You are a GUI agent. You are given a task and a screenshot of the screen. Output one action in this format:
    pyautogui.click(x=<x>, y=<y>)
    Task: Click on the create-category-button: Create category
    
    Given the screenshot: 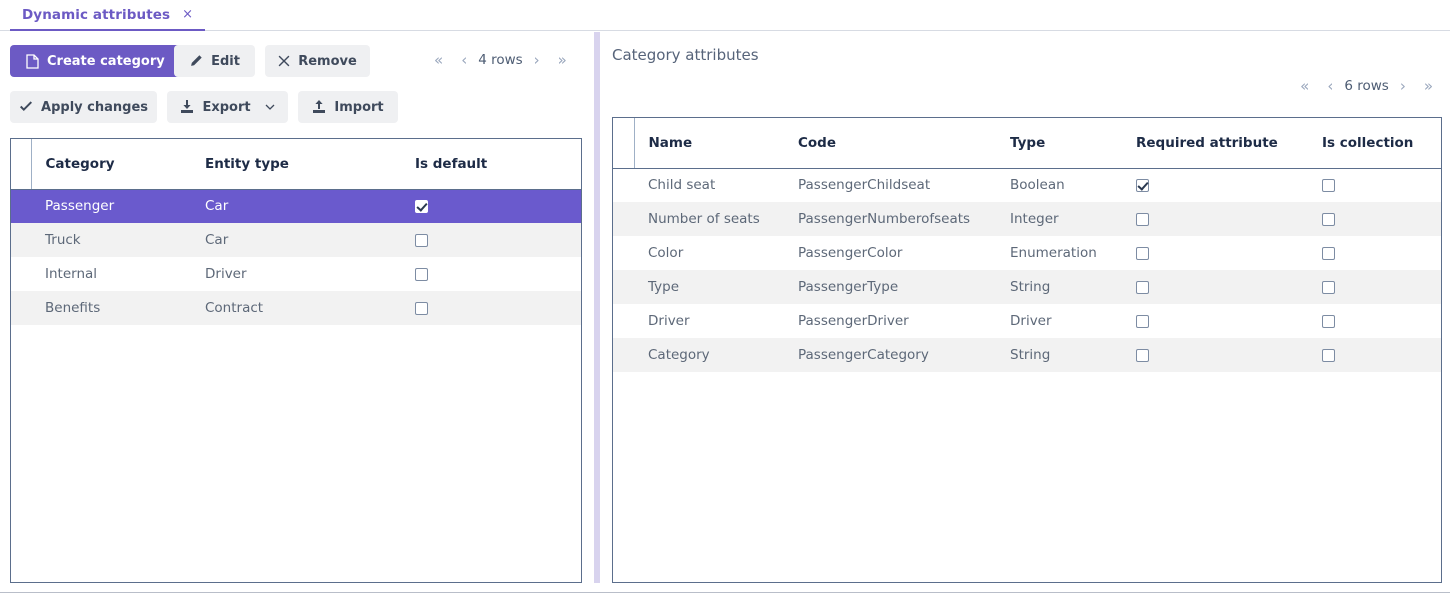 What is the action you would take?
    pyautogui.click(x=95, y=61)
    